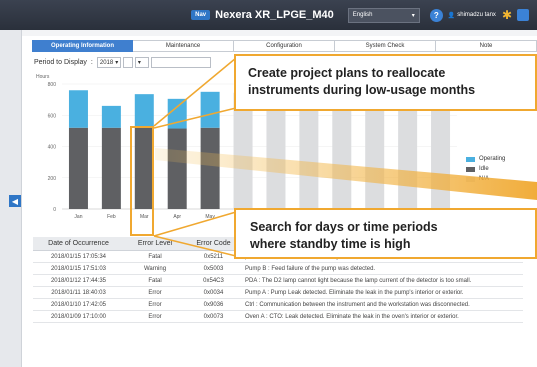  Describe the element at coordinates (82, 46) in the screenshot. I see `tab-operating-information: Operating Information` at that location.